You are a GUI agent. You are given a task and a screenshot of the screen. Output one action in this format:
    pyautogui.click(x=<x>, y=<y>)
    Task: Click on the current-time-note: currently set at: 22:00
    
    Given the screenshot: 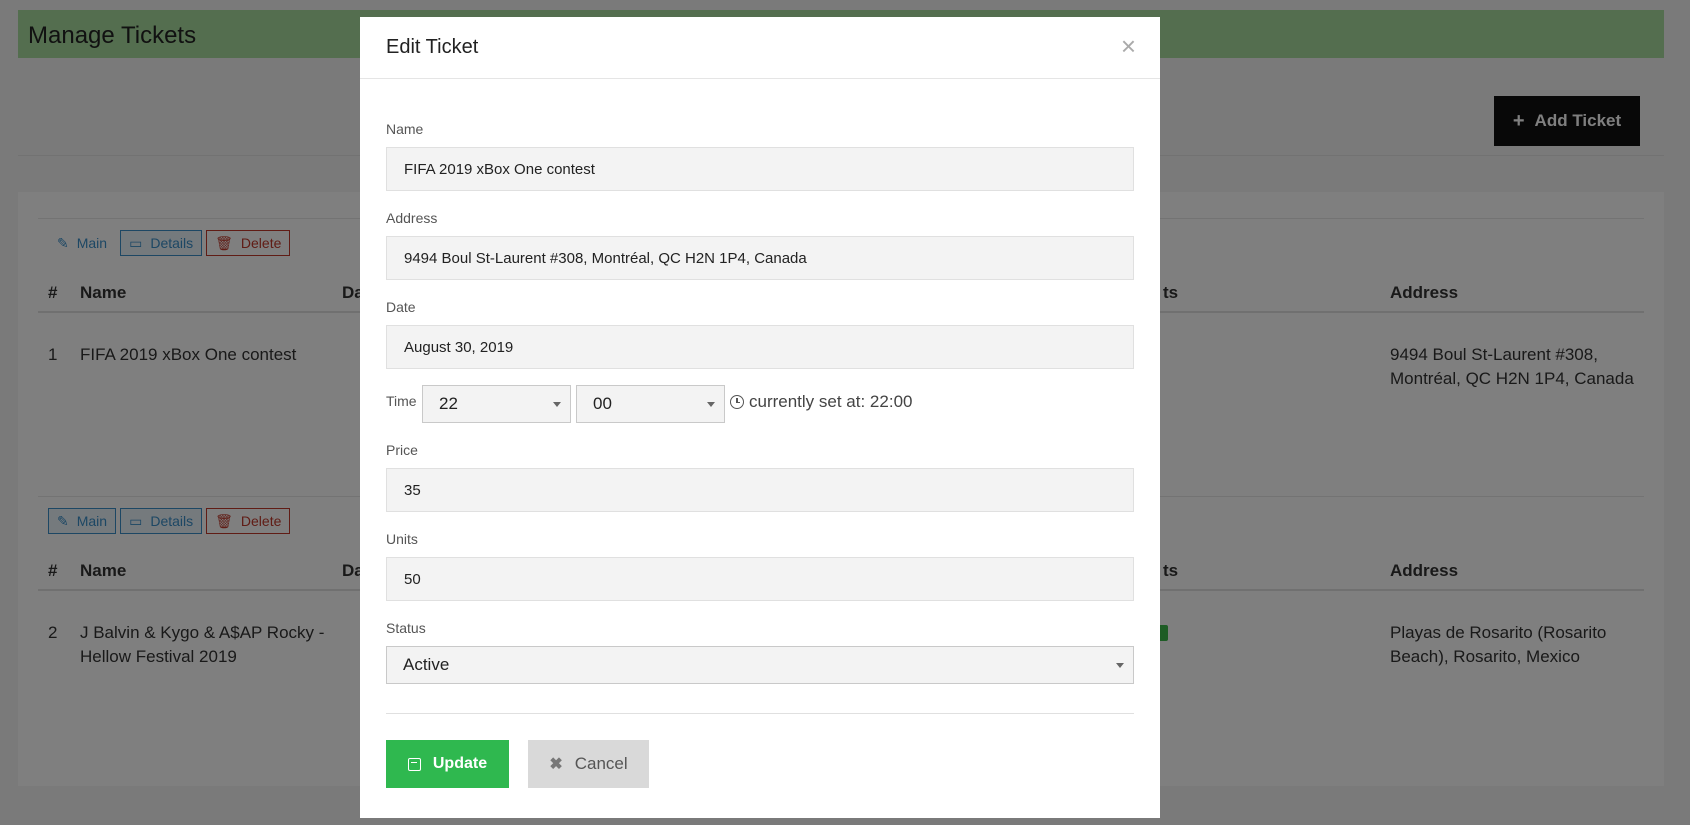 What is the action you would take?
    pyautogui.click(x=821, y=402)
    